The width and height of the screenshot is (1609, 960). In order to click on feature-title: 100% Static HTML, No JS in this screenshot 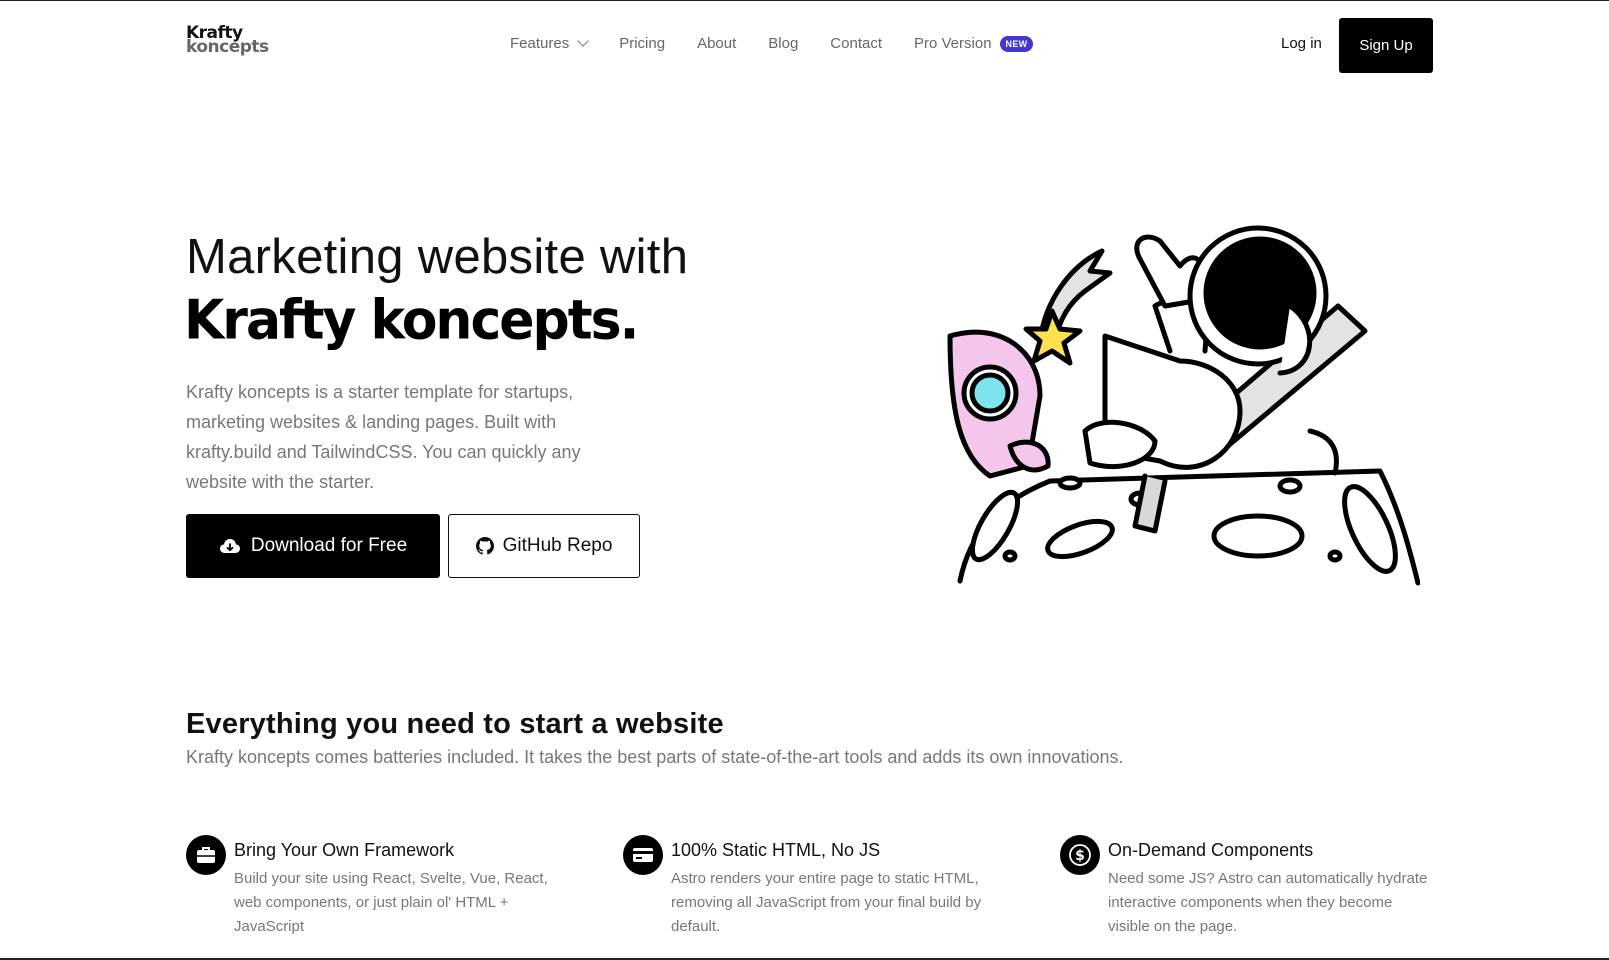, I will do `click(776, 850)`.